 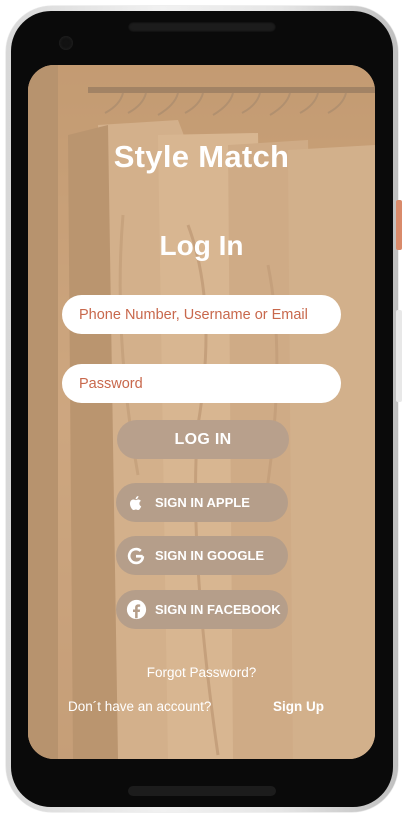 What do you see at coordinates (66, 43) in the screenshot?
I see `front-camera` at bounding box center [66, 43].